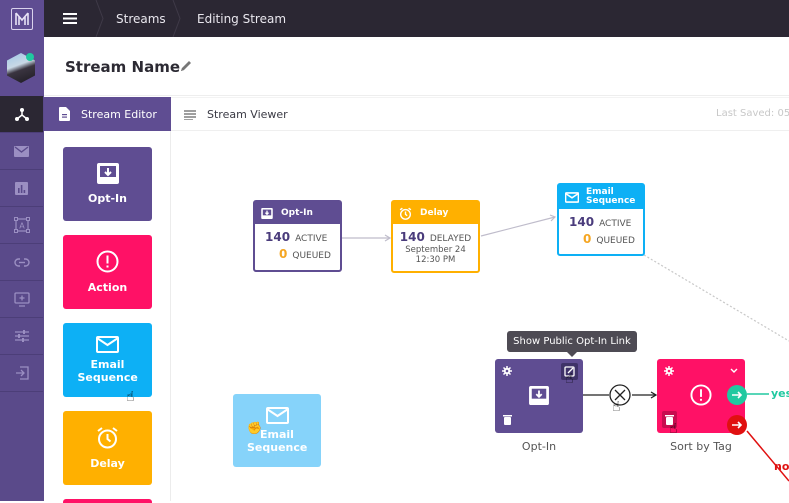 The height and width of the screenshot is (503, 789). I want to click on yes-label: yes, so click(780, 393).